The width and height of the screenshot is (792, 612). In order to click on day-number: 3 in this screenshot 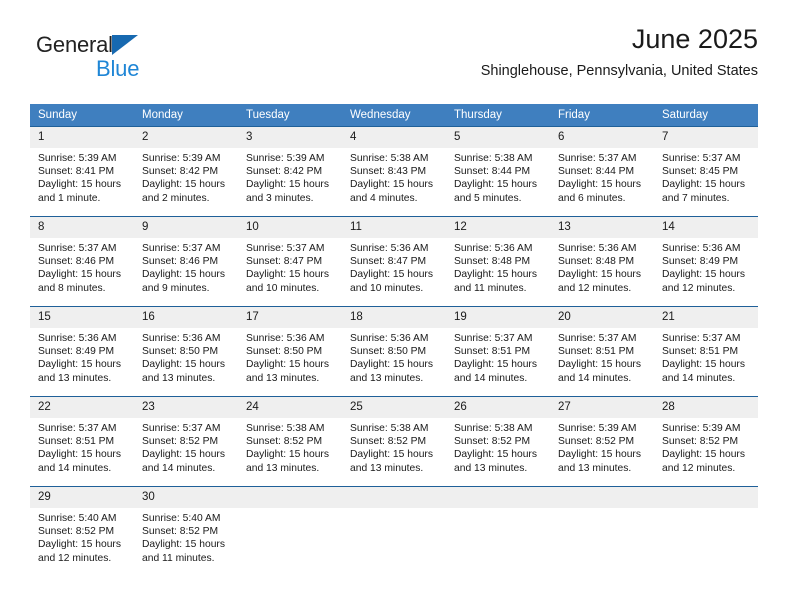, I will do `click(290, 137)`.